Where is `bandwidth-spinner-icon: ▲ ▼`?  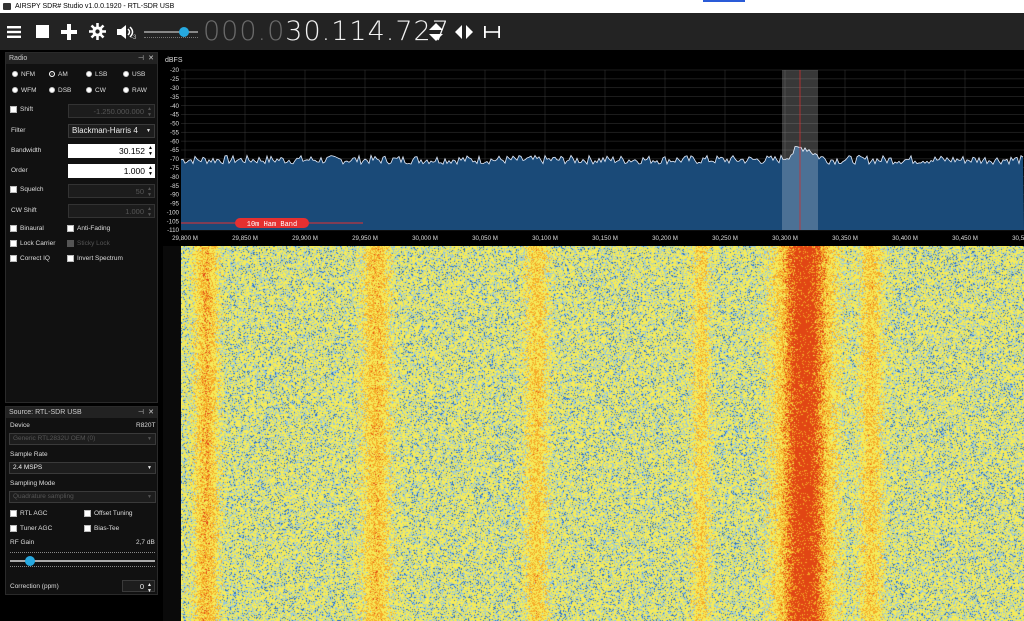 bandwidth-spinner-icon: ▲ ▼ is located at coordinates (150, 151).